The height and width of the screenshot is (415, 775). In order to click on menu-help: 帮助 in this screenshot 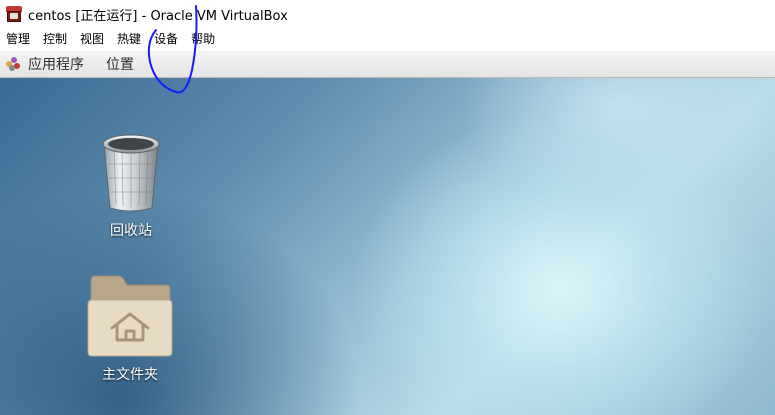, I will do `click(203, 39)`.